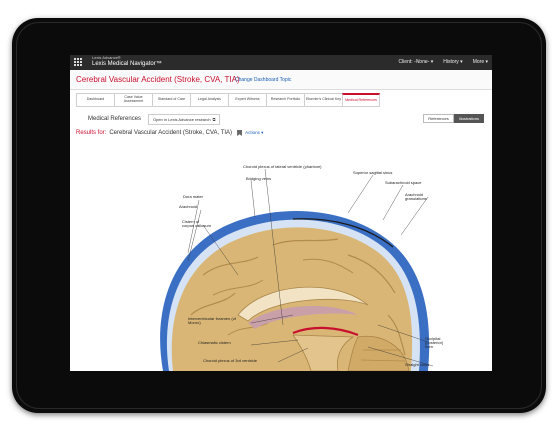 The width and height of the screenshot is (558, 429). What do you see at coordinates (254, 133) in the screenshot?
I see `actions-menu: Actions ▾` at bounding box center [254, 133].